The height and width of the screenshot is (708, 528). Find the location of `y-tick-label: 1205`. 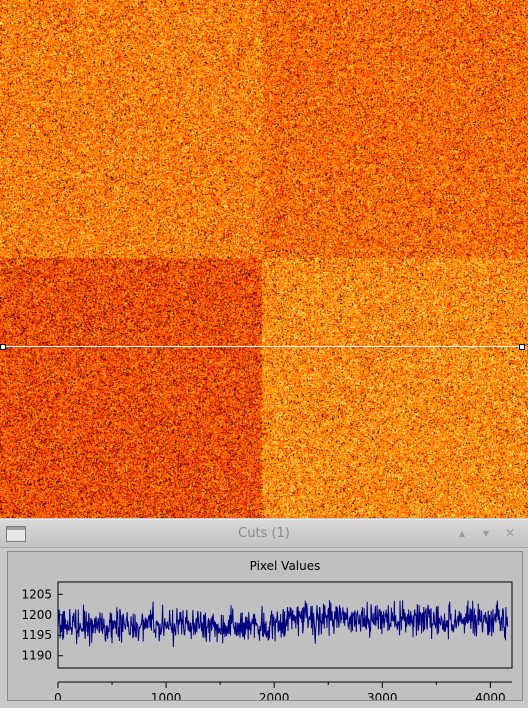

y-tick-label: 1205 is located at coordinates (36, 594).